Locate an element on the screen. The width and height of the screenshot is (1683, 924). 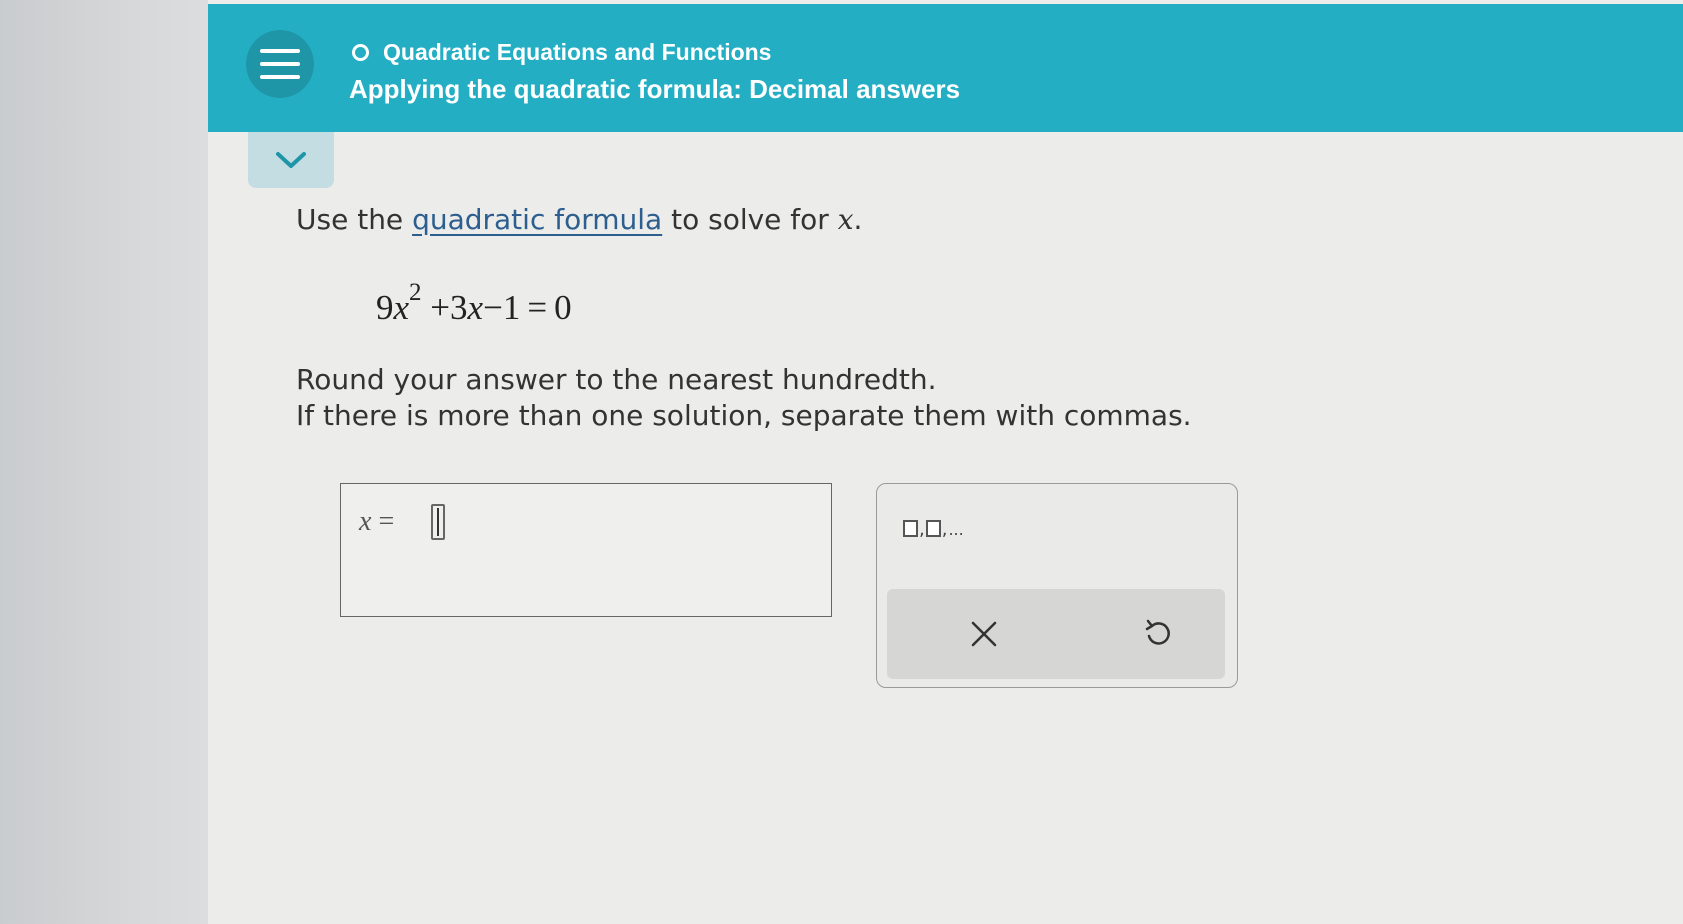
hamburger-menu-icon is located at coordinates (280, 64).